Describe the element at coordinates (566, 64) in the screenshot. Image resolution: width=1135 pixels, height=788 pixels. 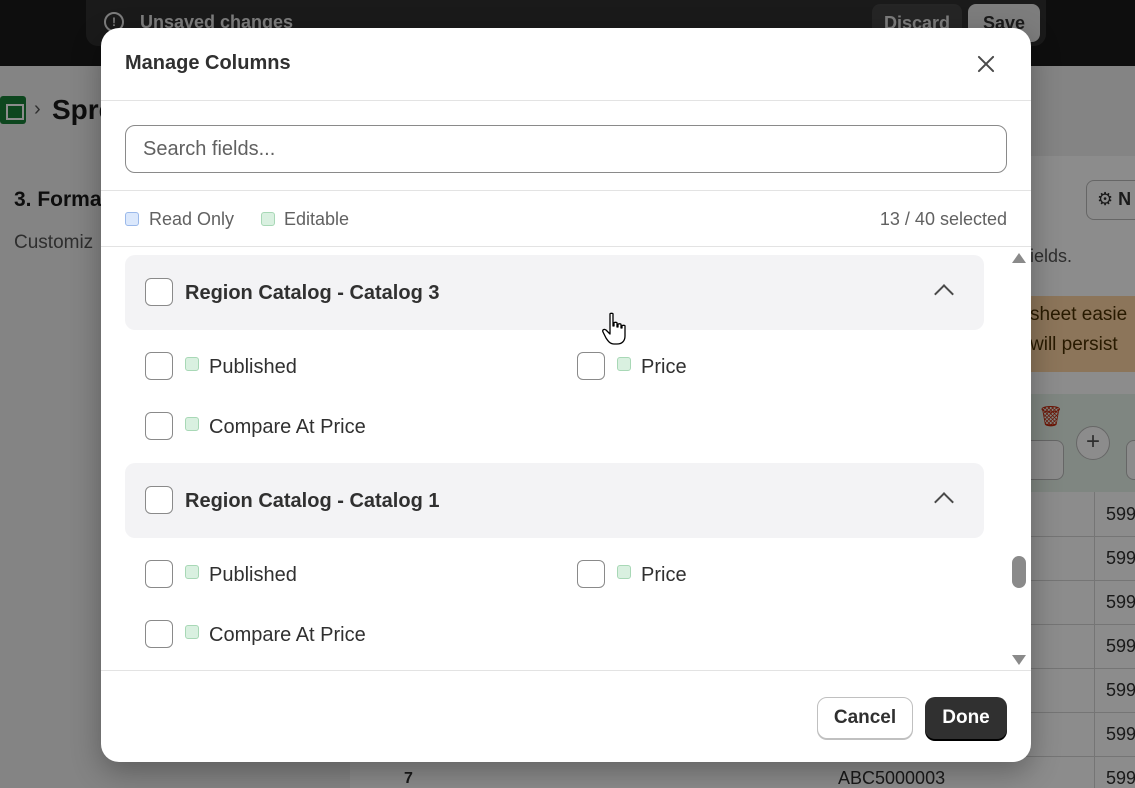
I see `modal-header: Manage Columns` at that location.